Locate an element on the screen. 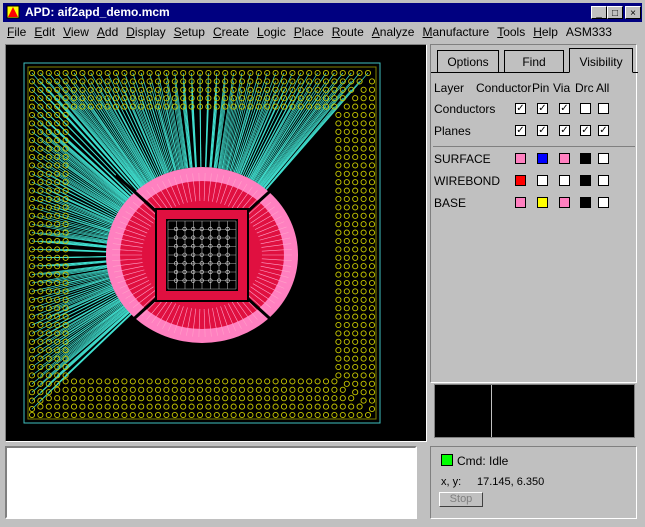 The height and width of the screenshot is (527, 645). menu-accelerator: V is located at coordinates (67, 32).